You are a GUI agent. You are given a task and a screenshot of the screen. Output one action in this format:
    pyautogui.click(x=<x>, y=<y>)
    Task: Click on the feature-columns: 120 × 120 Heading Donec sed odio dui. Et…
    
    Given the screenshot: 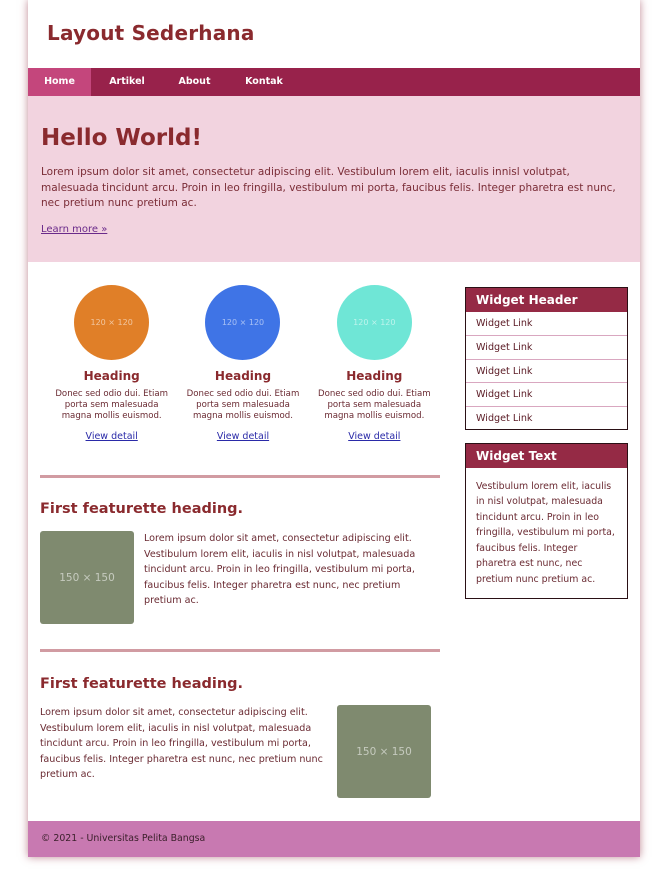 What is the action you would take?
    pyautogui.click(x=240, y=364)
    